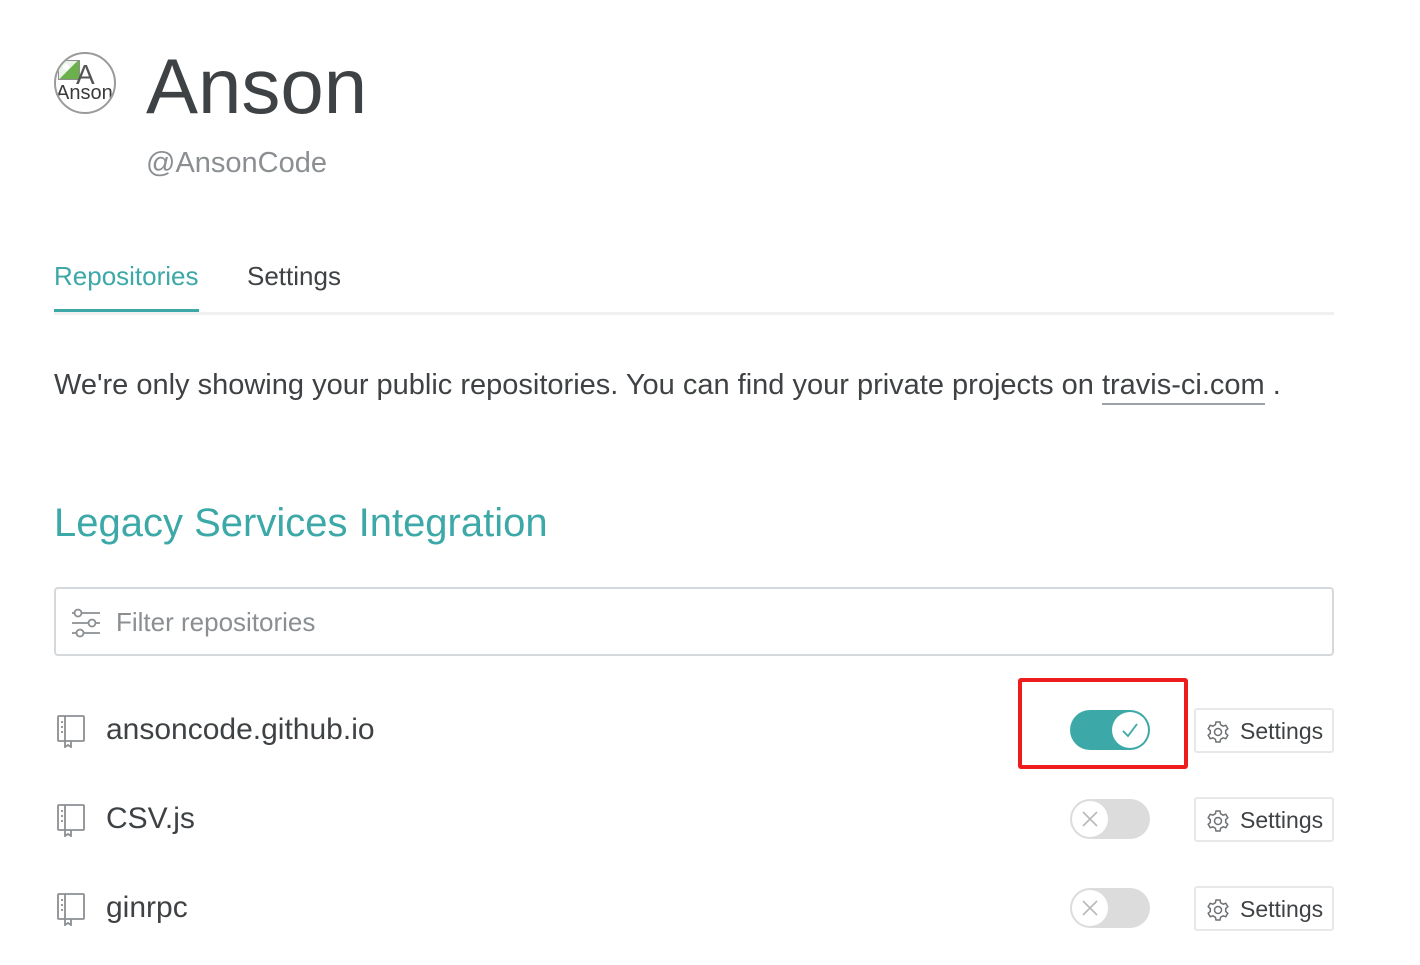  I want to click on profile-tabs: Repositories Settings, so click(694, 285).